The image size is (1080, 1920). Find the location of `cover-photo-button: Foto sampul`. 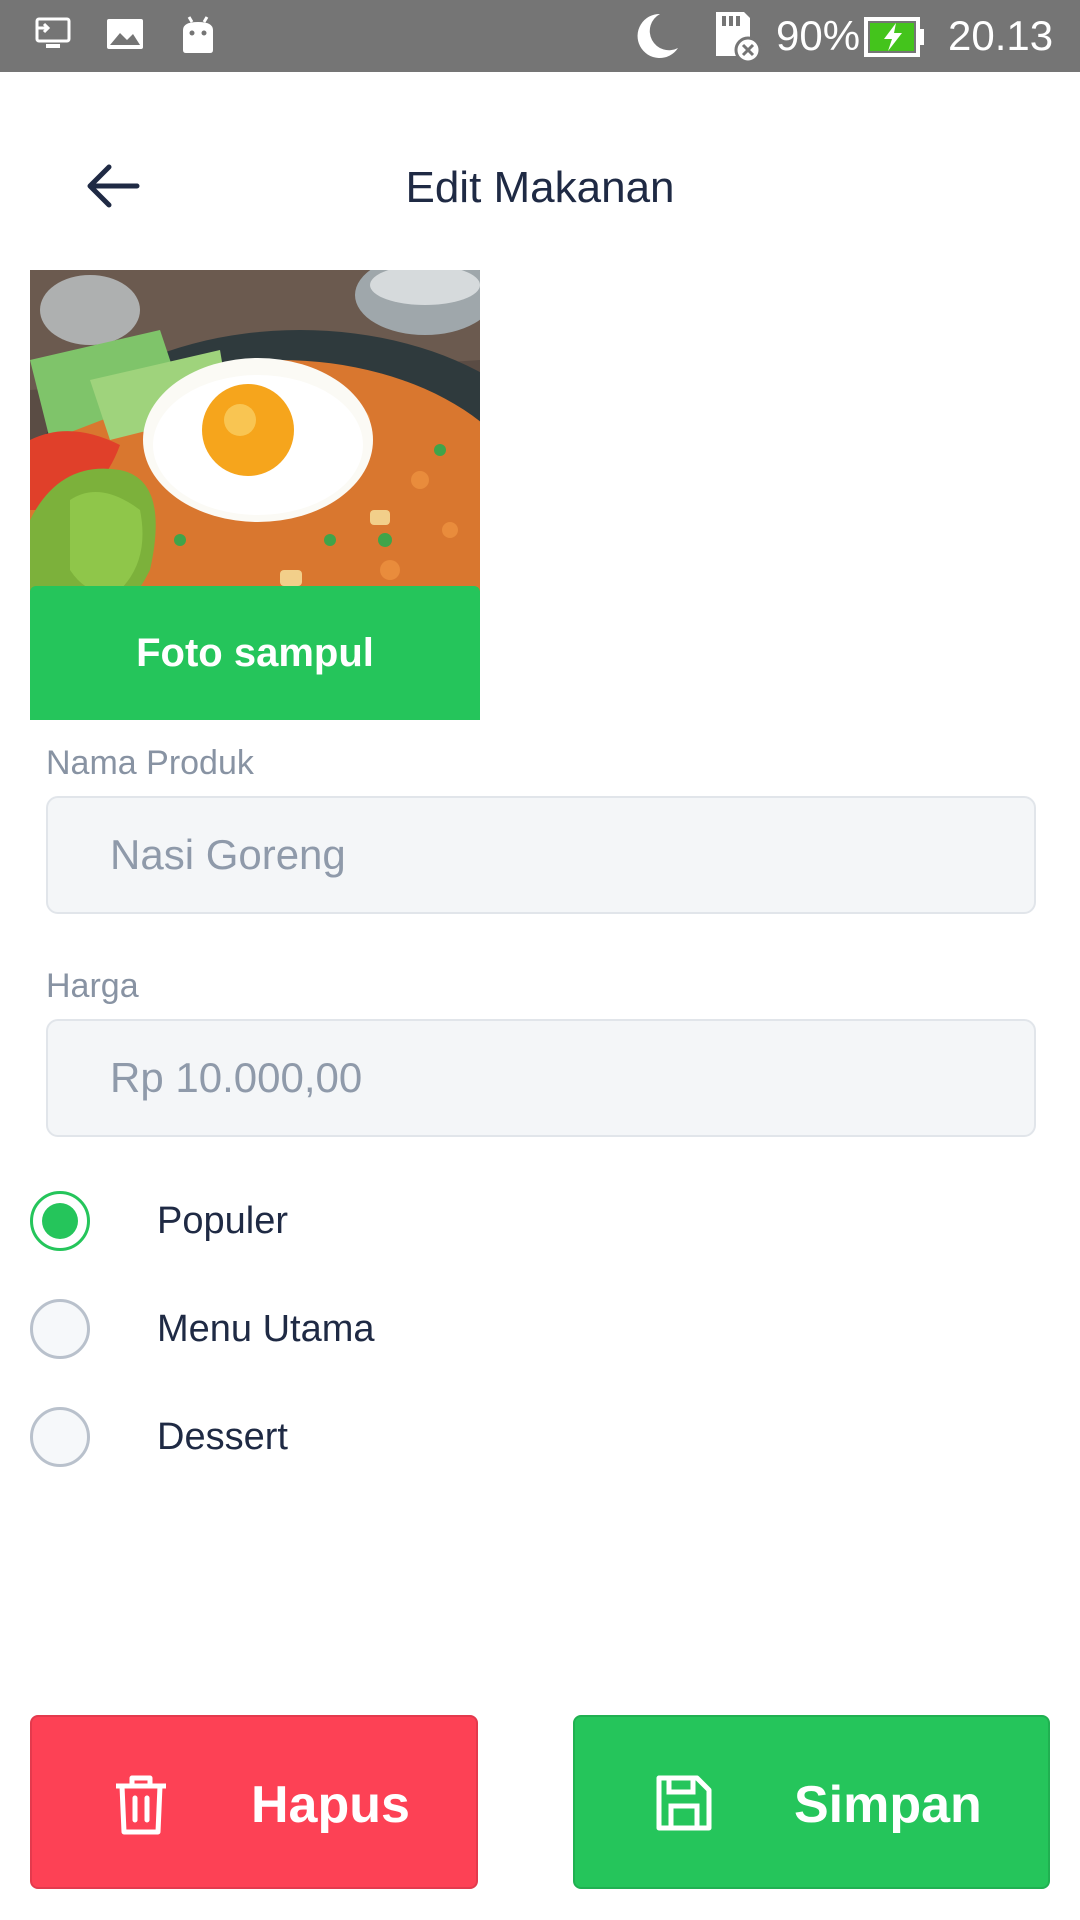

cover-photo-button: Foto sampul is located at coordinates (255, 653).